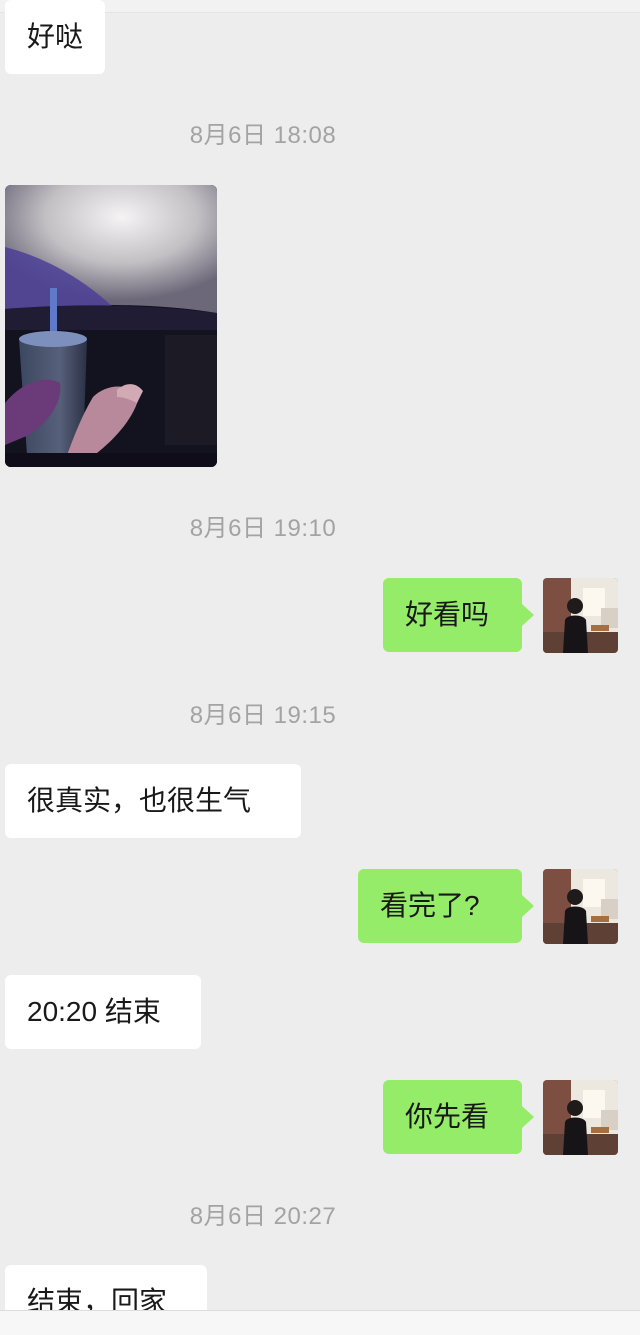 The width and height of the screenshot is (640, 1335). Describe the element at coordinates (263, 715) in the screenshot. I see `message-timestamp: 8月6日 19:15` at that location.